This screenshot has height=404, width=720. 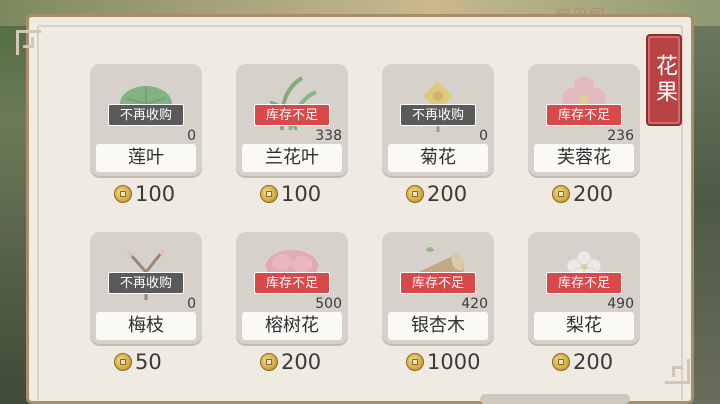 I want to click on item-tile: 不再收购 0 梅枝, so click(x=146, y=288).